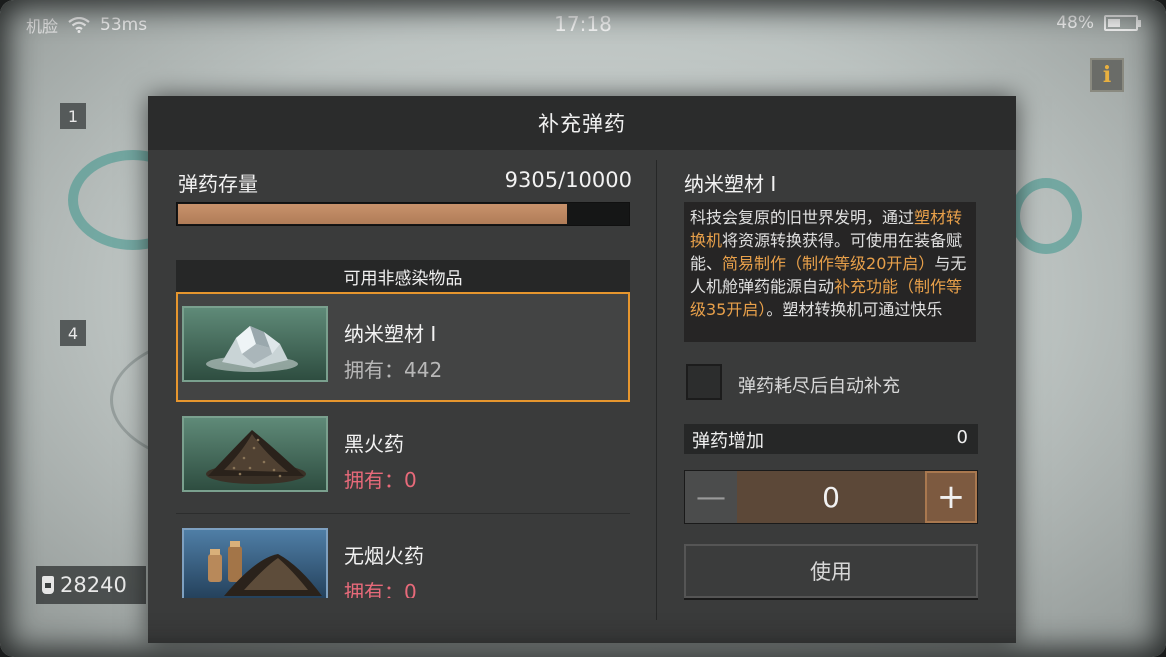 The height and width of the screenshot is (657, 1166). I want to click on ammo-stock-bar, so click(403, 214).